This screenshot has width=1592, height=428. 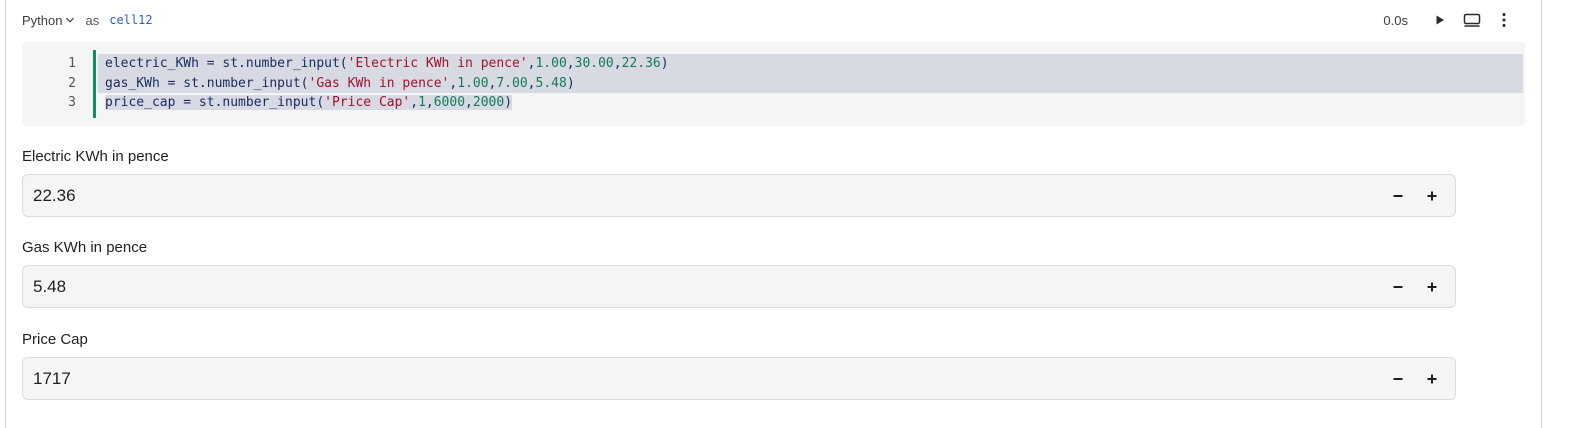 I want to click on line-number: 3, so click(x=72, y=102).